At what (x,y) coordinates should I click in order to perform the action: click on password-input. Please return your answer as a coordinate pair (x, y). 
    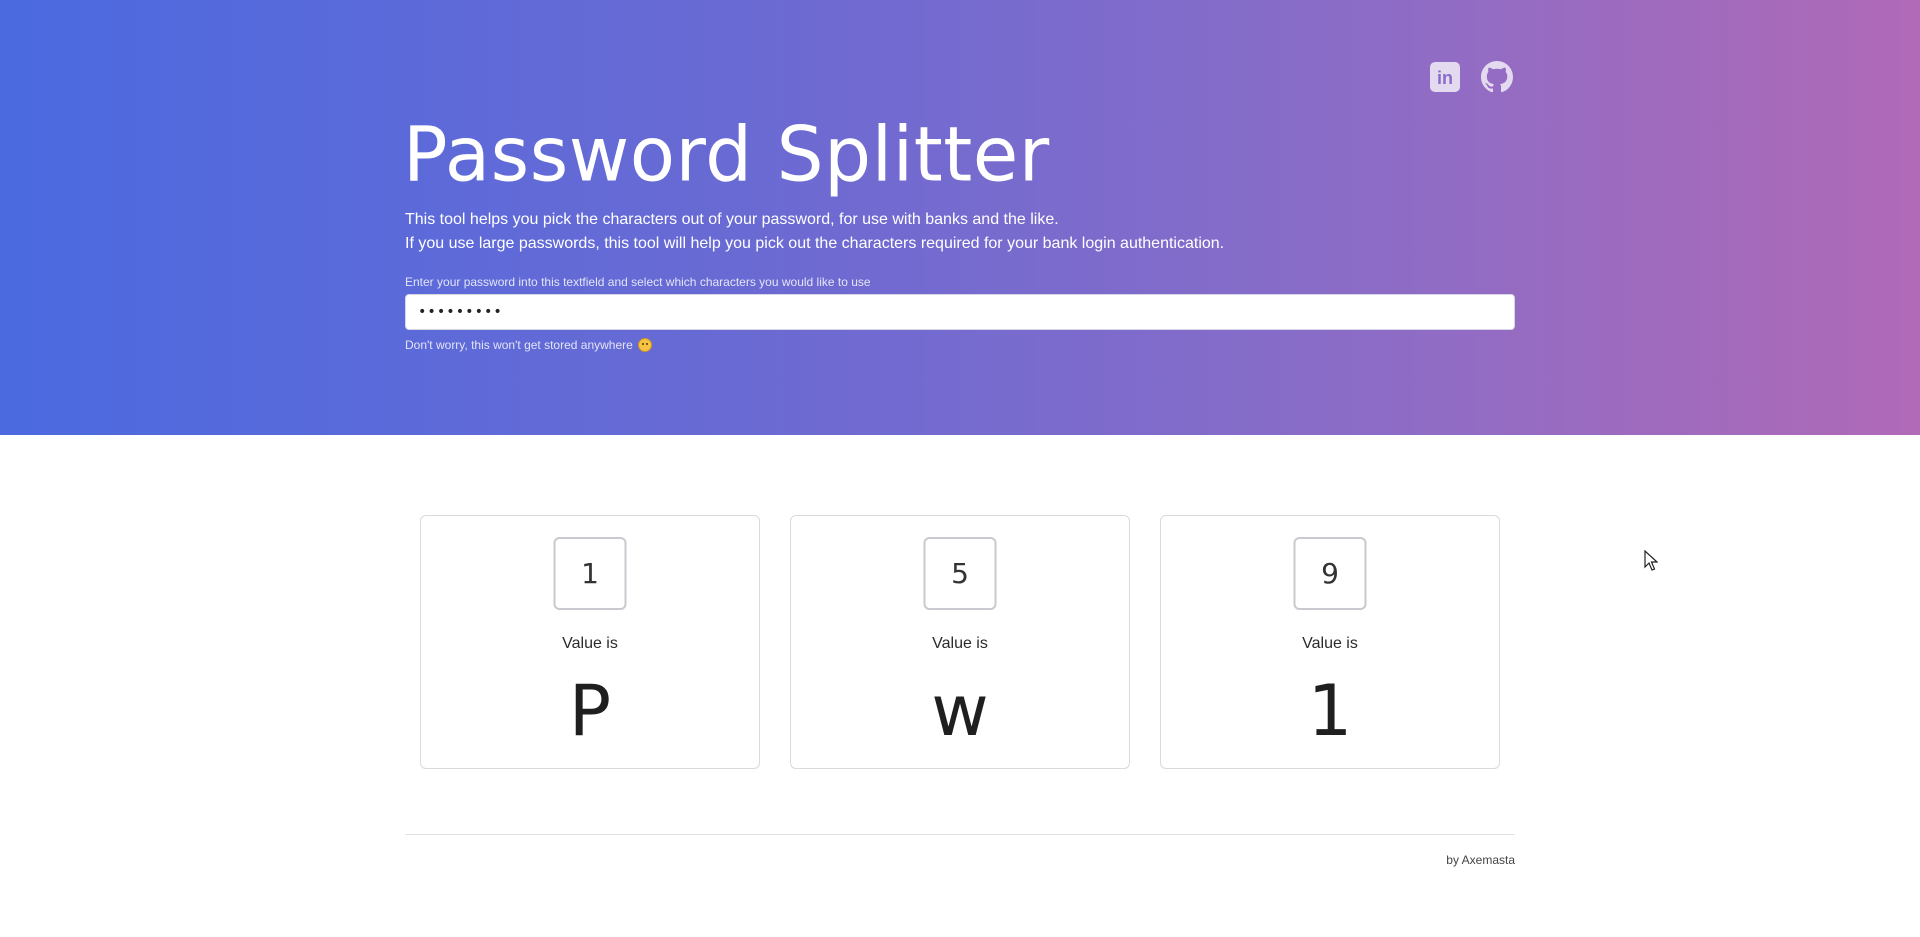
    Looking at the image, I should click on (960, 312).